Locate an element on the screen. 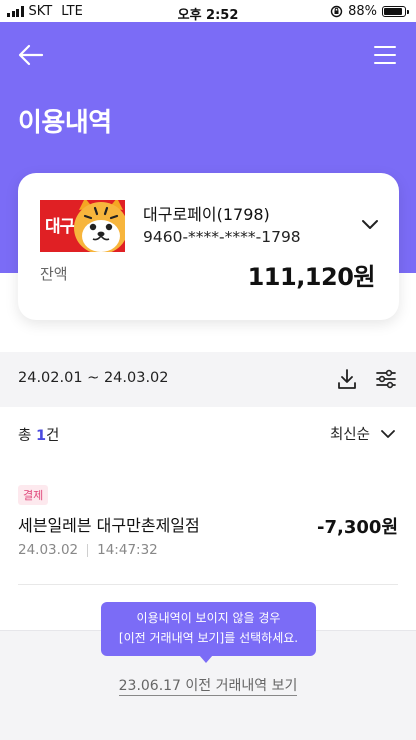  daegu-pay-logo: 대구 is located at coordinates (82, 226).